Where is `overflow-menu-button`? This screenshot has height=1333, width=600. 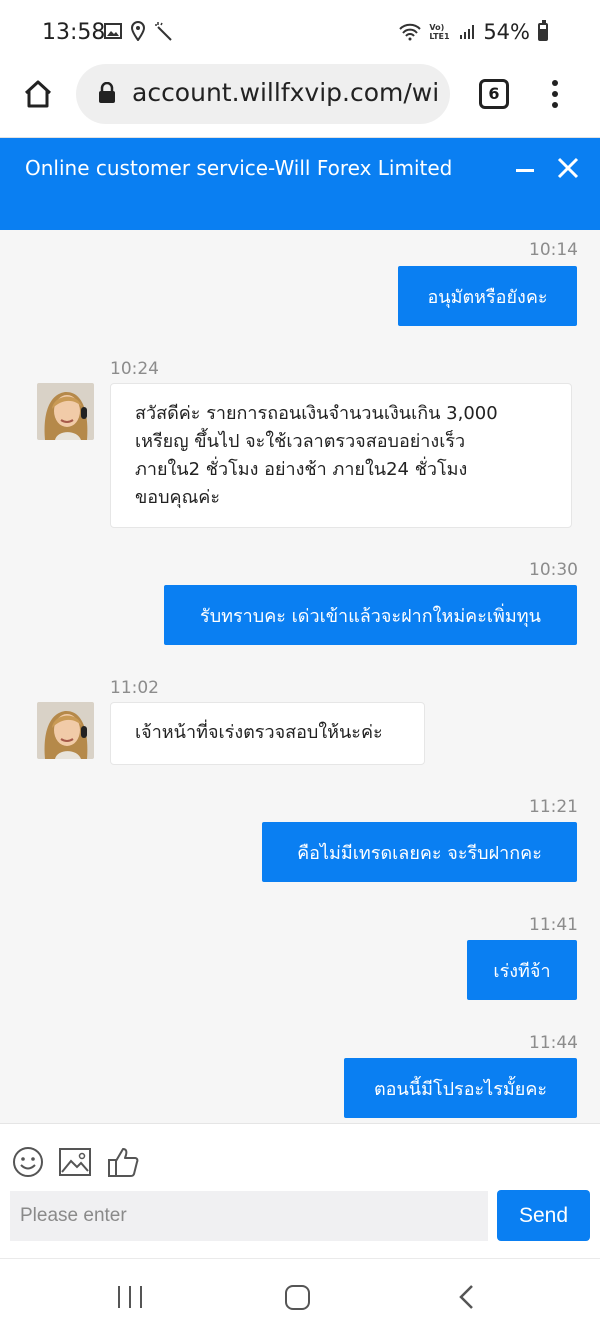 overflow-menu-button is located at coordinates (555, 94).